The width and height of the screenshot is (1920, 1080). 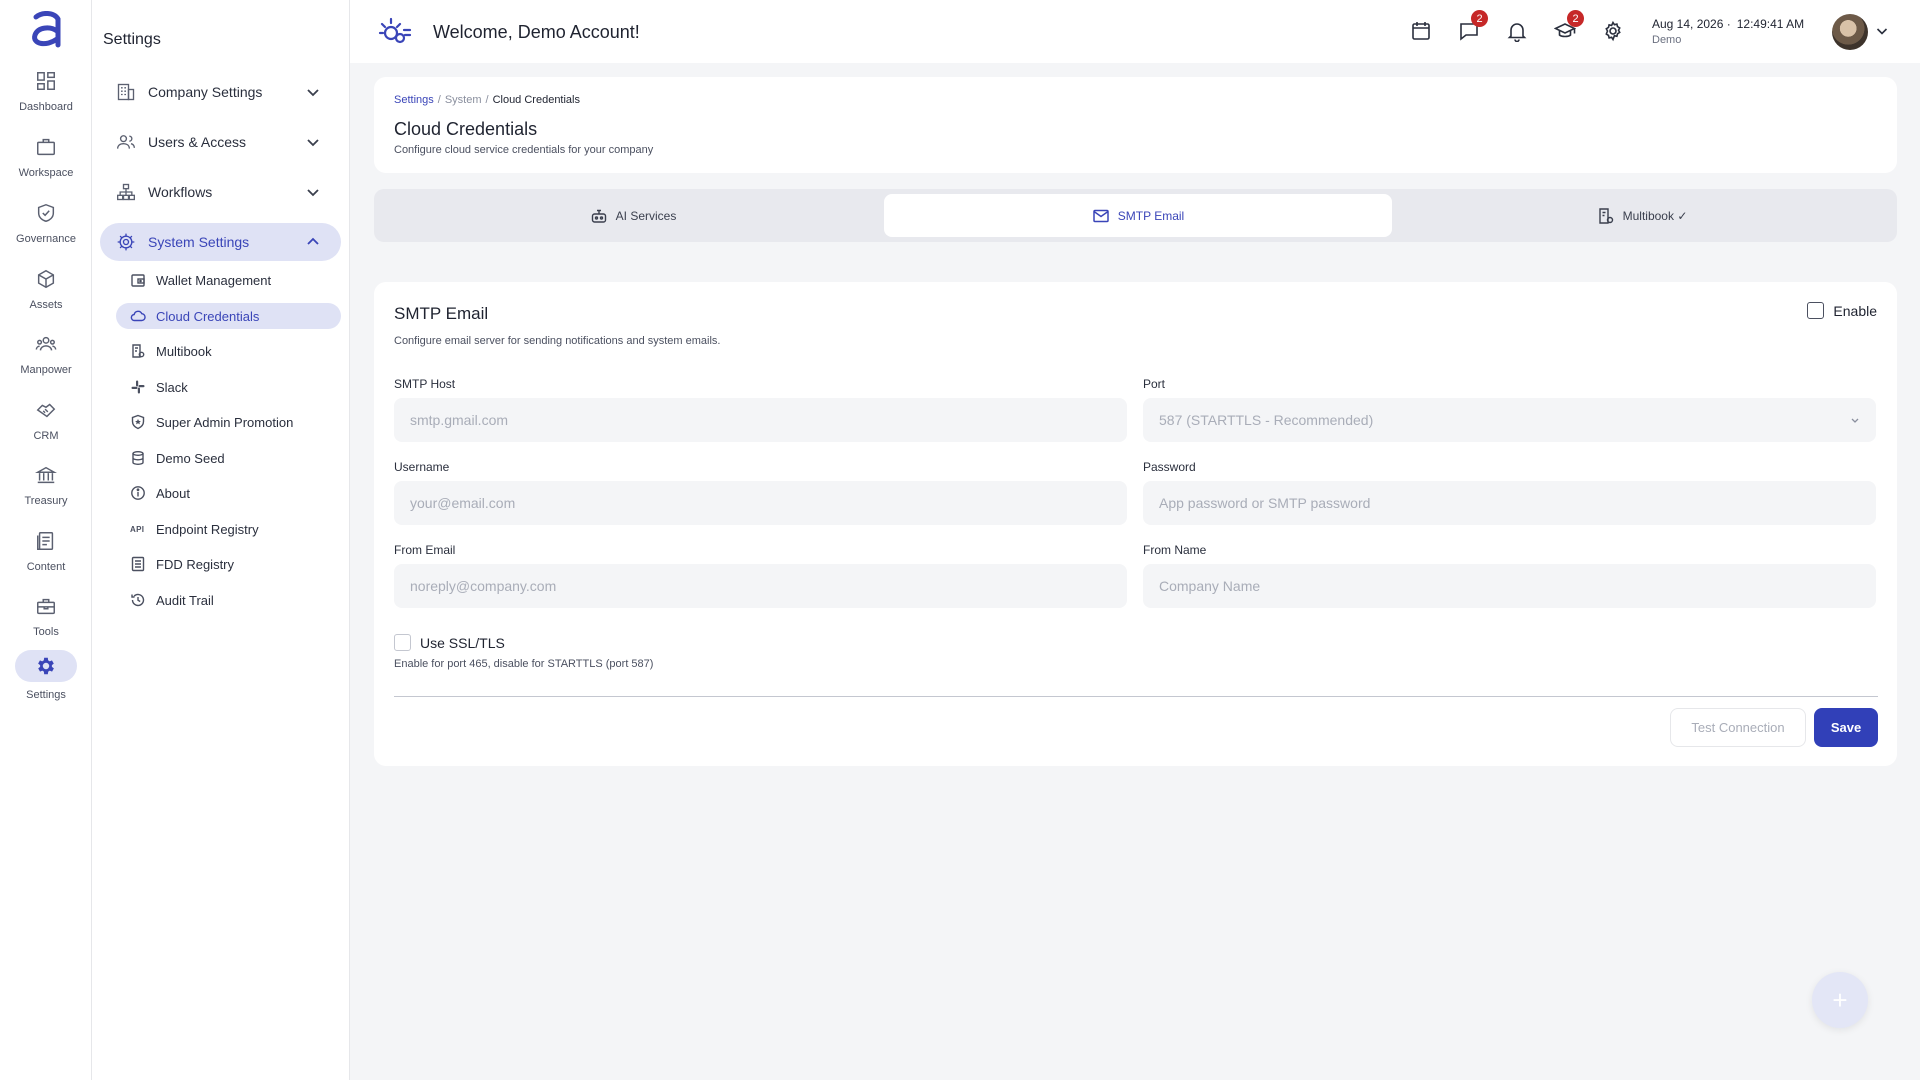 I want to click on sidebar-item-wallet-management: Wallet Management, so click(x=228, y=280).